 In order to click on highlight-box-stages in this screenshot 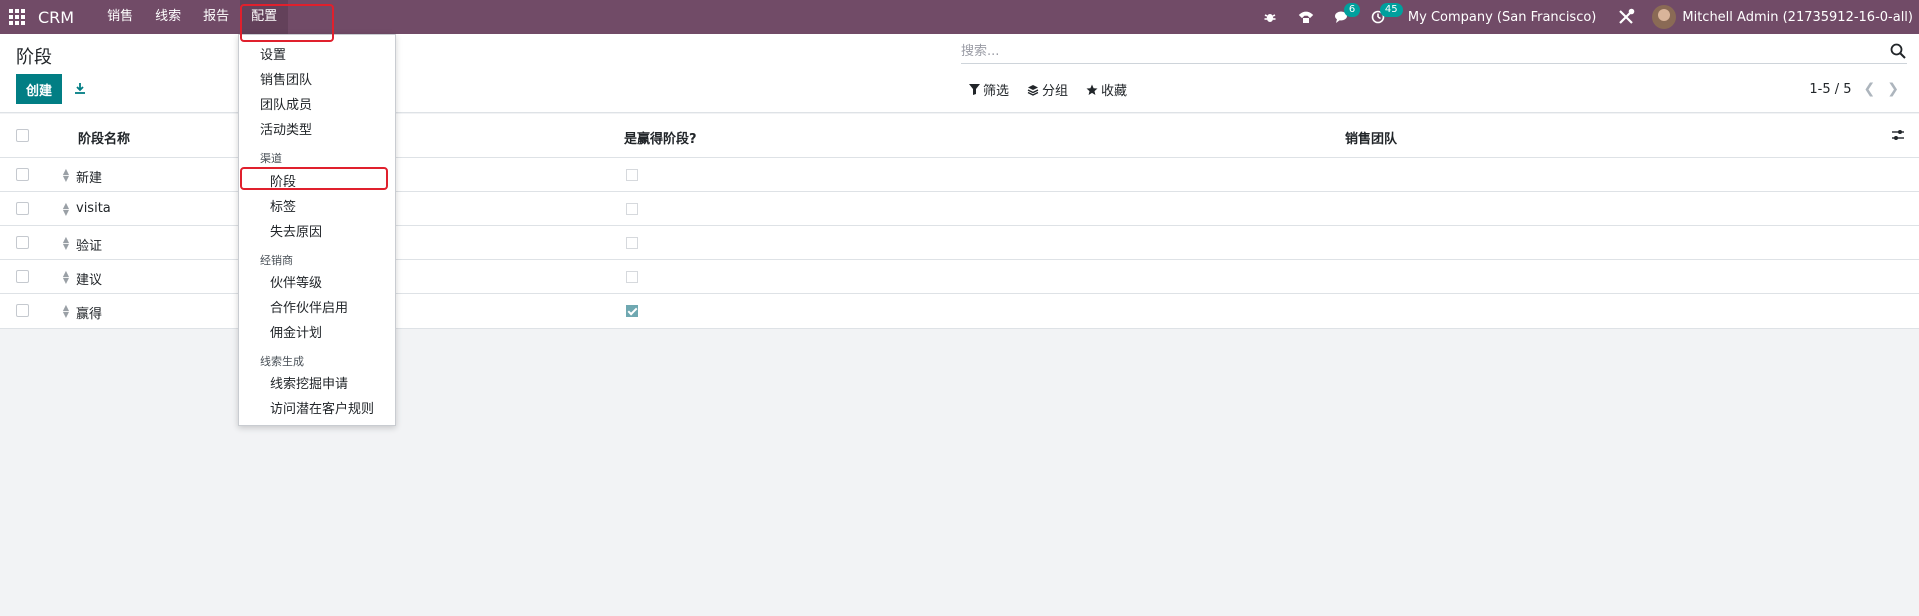, I will do `click(314, 178)`.